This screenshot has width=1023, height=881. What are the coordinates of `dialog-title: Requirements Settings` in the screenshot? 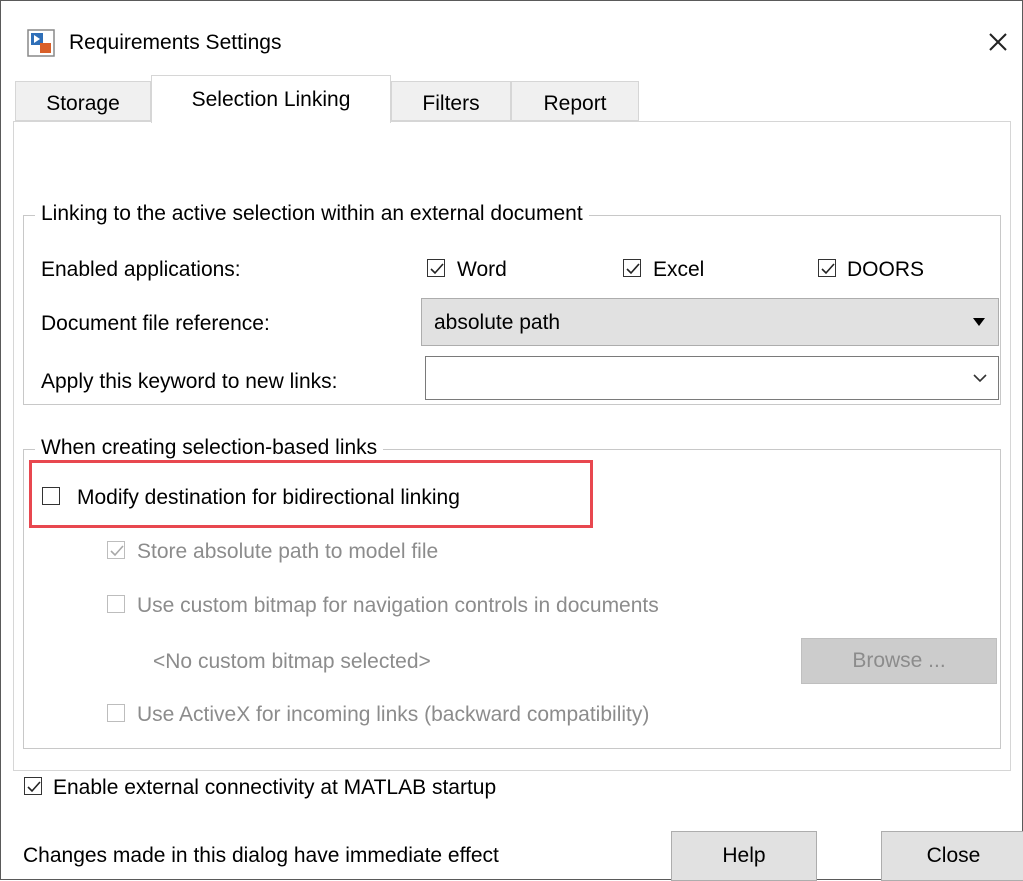 It's located at (175, 42).